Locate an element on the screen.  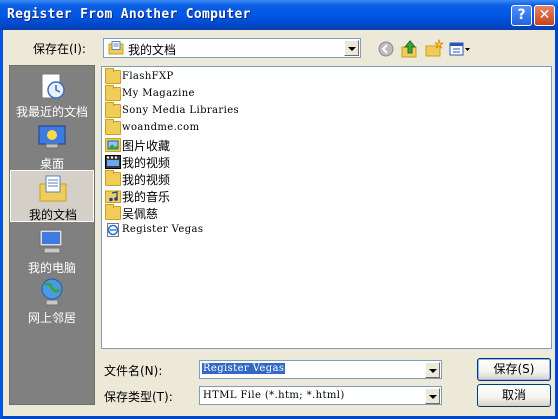
window-title: Register From Another Computer is located at coordinates (129, 14).